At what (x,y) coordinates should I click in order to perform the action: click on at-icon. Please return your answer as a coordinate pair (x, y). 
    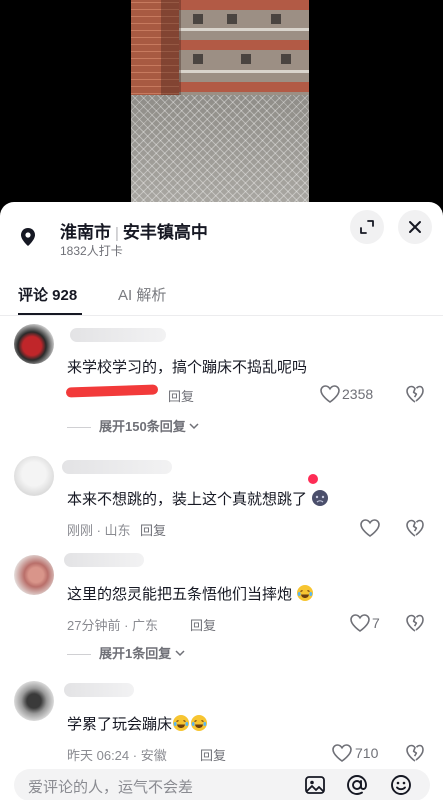
    Looking at the image, I should click on (357, 785).